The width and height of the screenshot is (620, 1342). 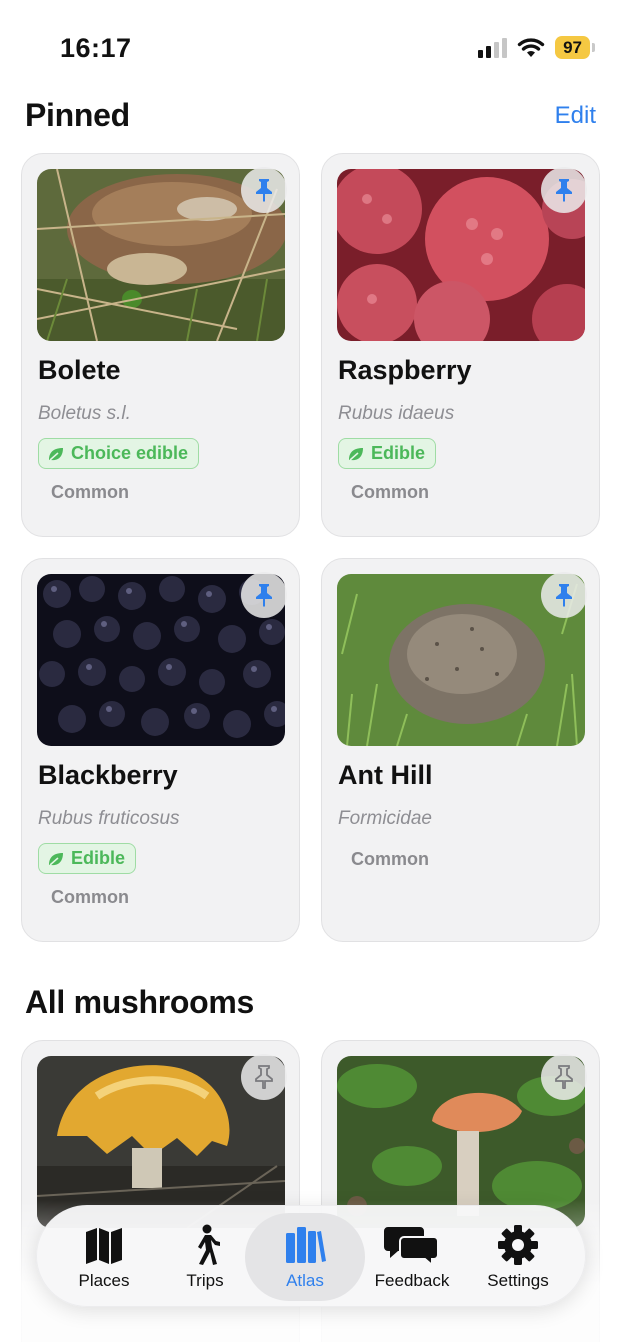 What do you see at coordinates (77, 115) in the screenshot?
I see `pinned-title: Pinned` at bounding box center [77, 115].